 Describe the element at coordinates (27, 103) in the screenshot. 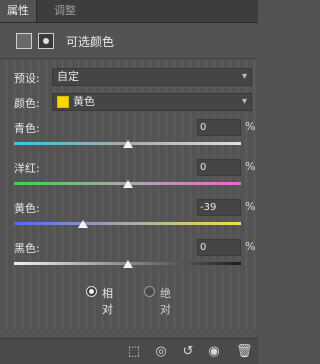

I see `color-label: 颜色:` at that location.